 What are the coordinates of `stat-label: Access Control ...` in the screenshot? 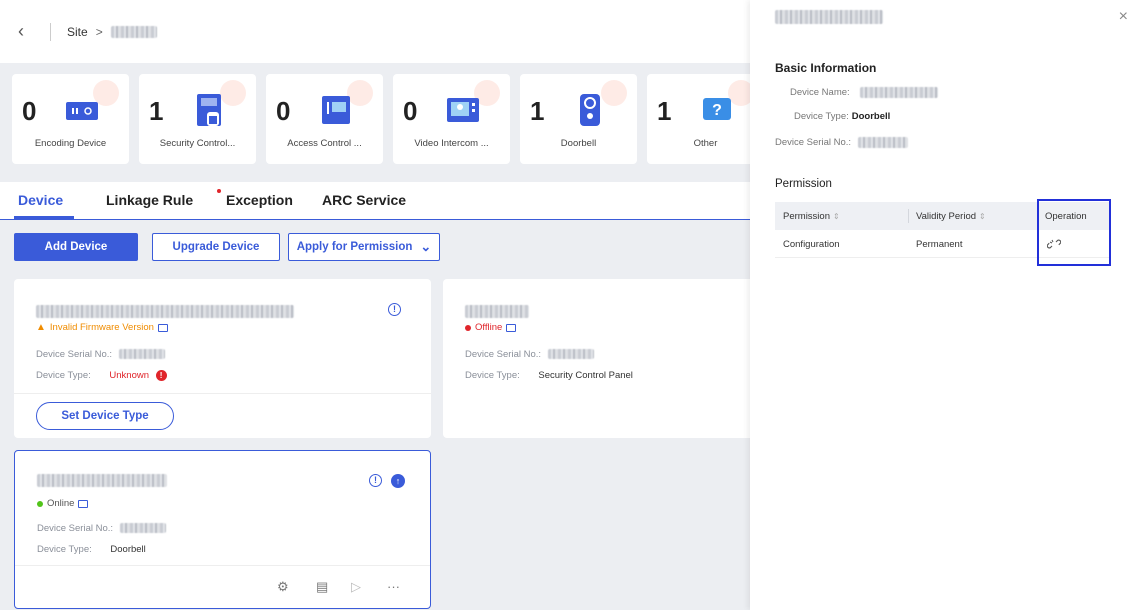 It's located at (324, 143).